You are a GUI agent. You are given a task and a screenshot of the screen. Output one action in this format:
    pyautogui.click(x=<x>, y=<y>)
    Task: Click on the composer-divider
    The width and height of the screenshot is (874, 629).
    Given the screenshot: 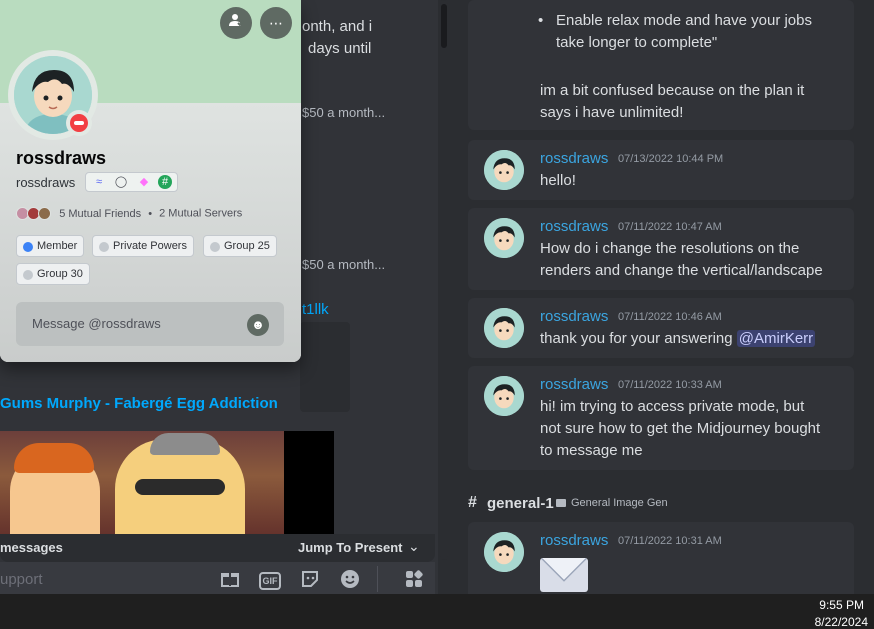 What is the action you would take?
    pyautogui.click(x=377, y=579)
    